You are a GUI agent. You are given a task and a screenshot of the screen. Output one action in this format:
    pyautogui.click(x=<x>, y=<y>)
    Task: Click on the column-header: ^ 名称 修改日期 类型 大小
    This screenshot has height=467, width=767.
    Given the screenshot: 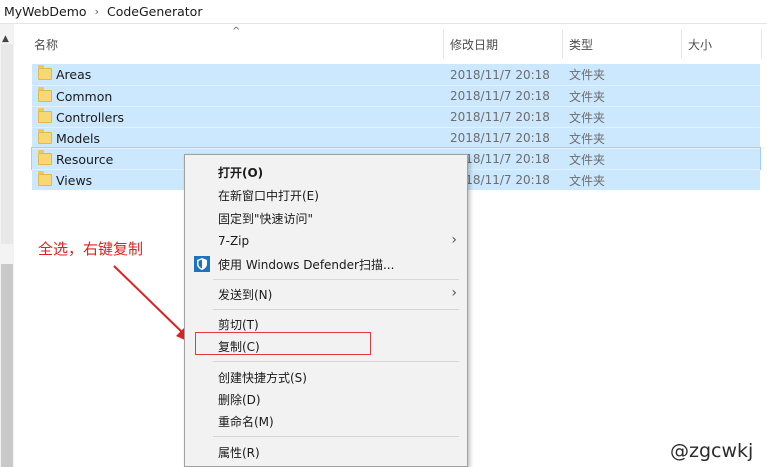 What is the action you would take?
    pyautogui.click(x=394, y=42)
    